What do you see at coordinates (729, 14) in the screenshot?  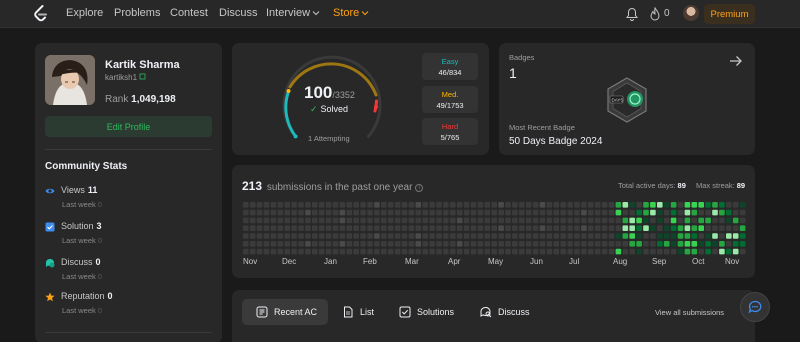 I see `premium-button: Premium` at bounding box center [729, 14].